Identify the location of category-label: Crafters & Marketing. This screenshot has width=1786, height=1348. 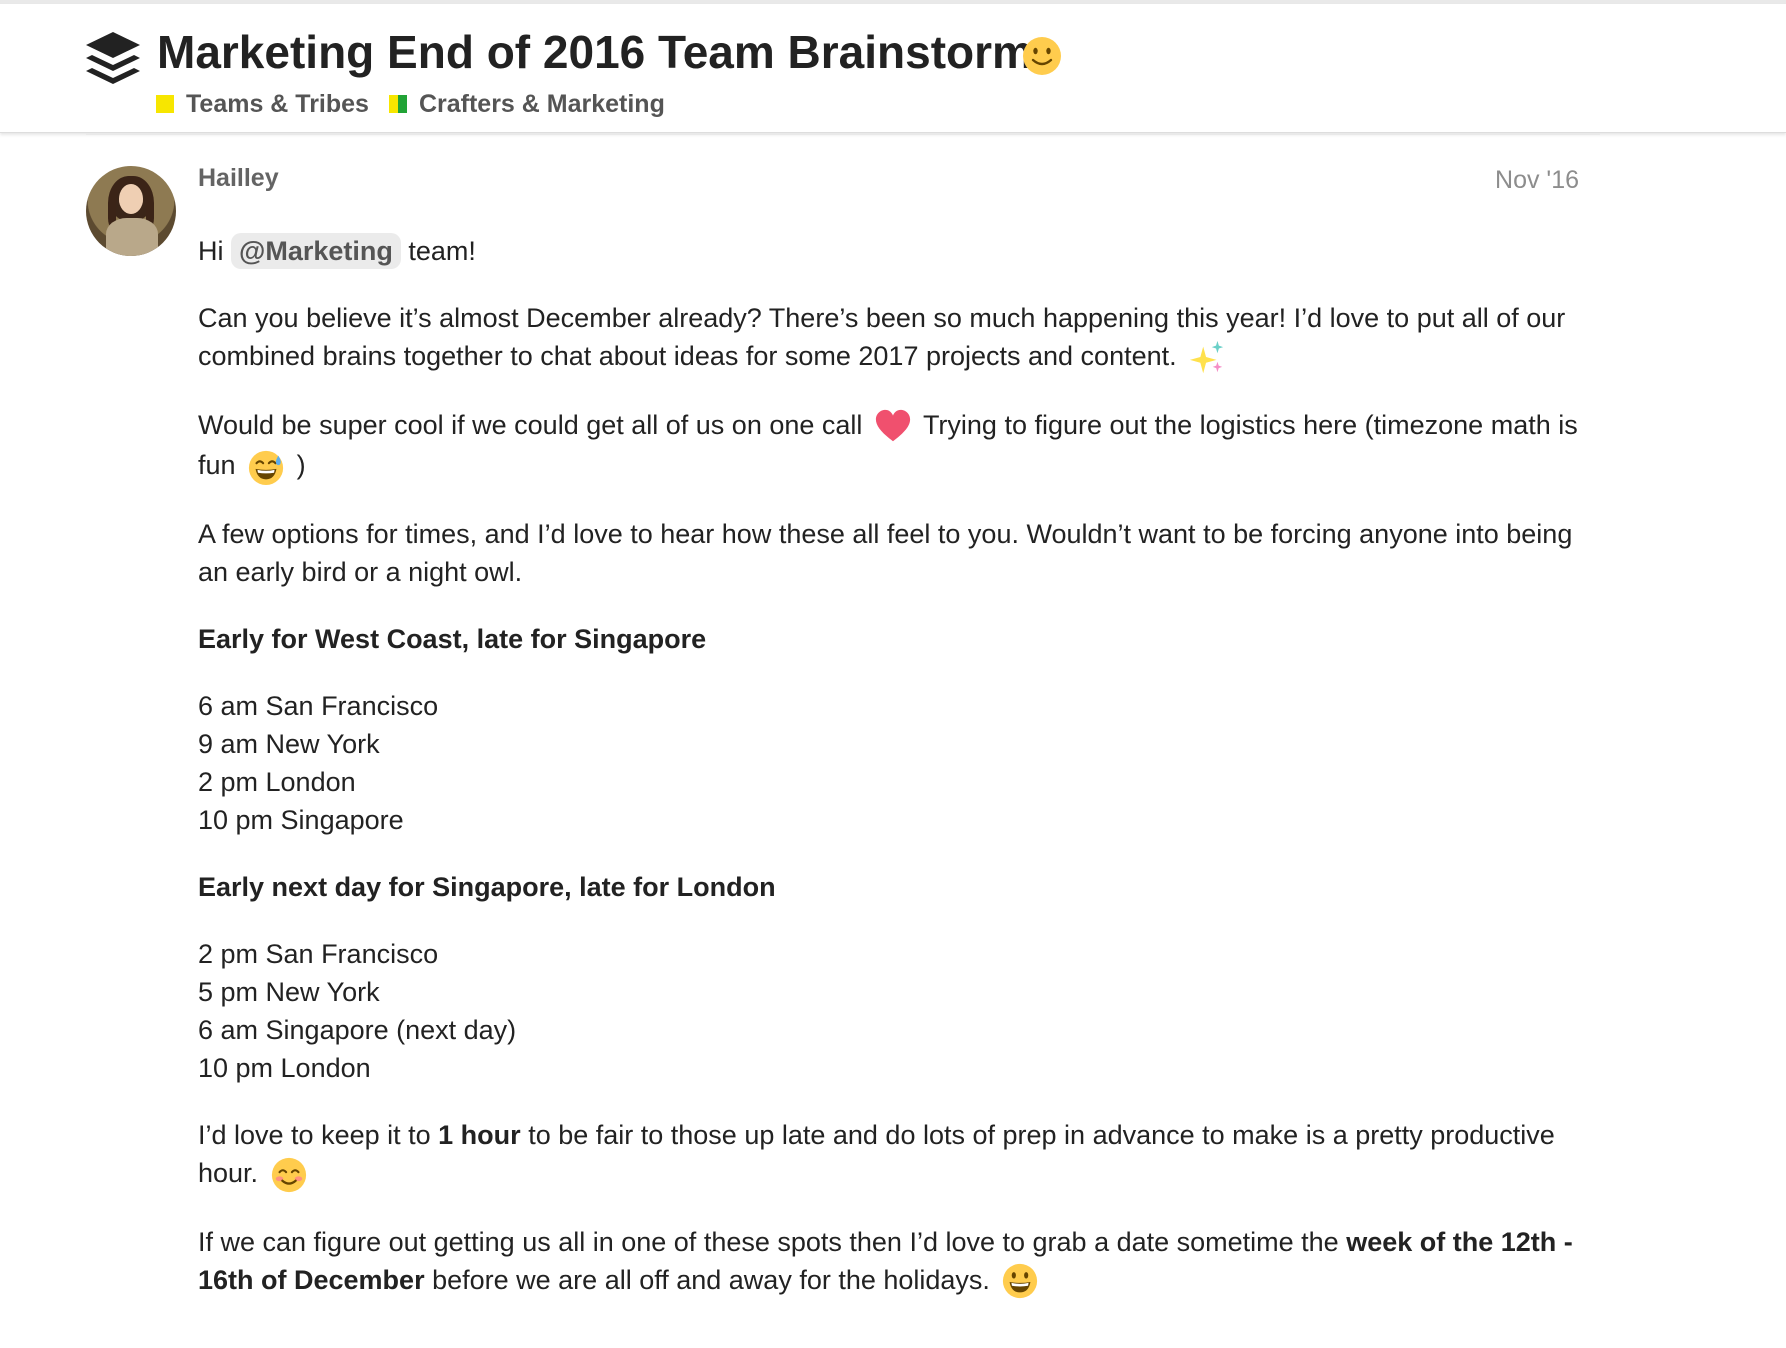
(541, 103).